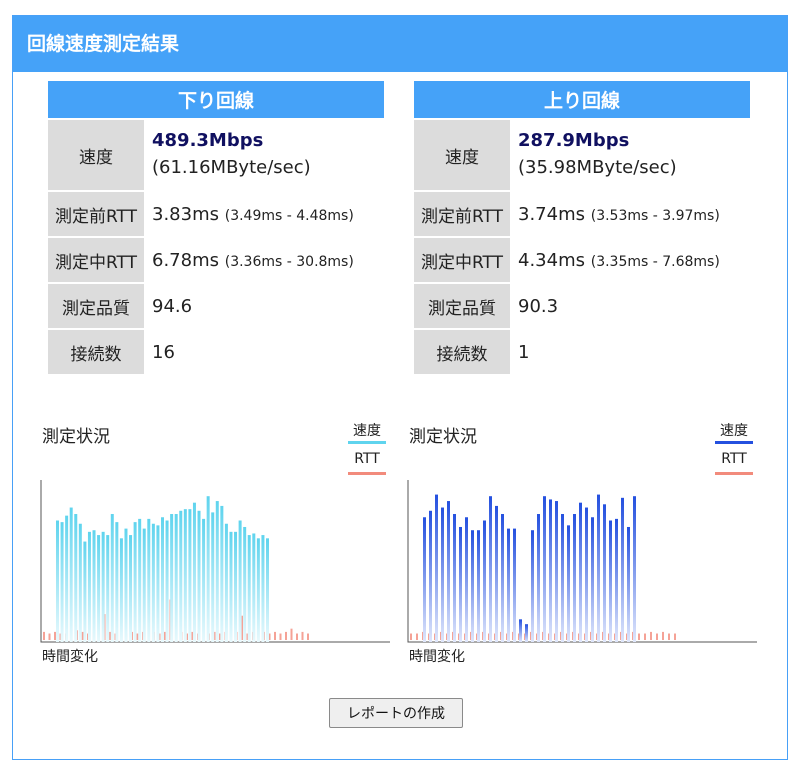 Image resolution: width=800 pixels, height=766 pixels. I want to click on download-rtt-during-cell: 6.78ms (3.36ms - 30.8ms), so click(265, 259).